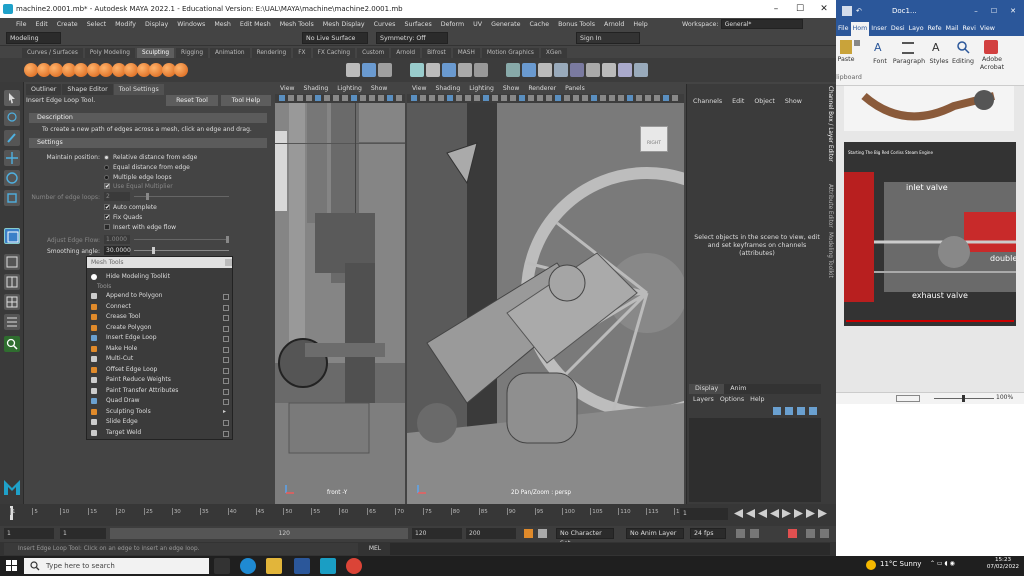  Describe the element at coordinates (528, 533) in the screenshot. I see `auto-key-icon` at that location.